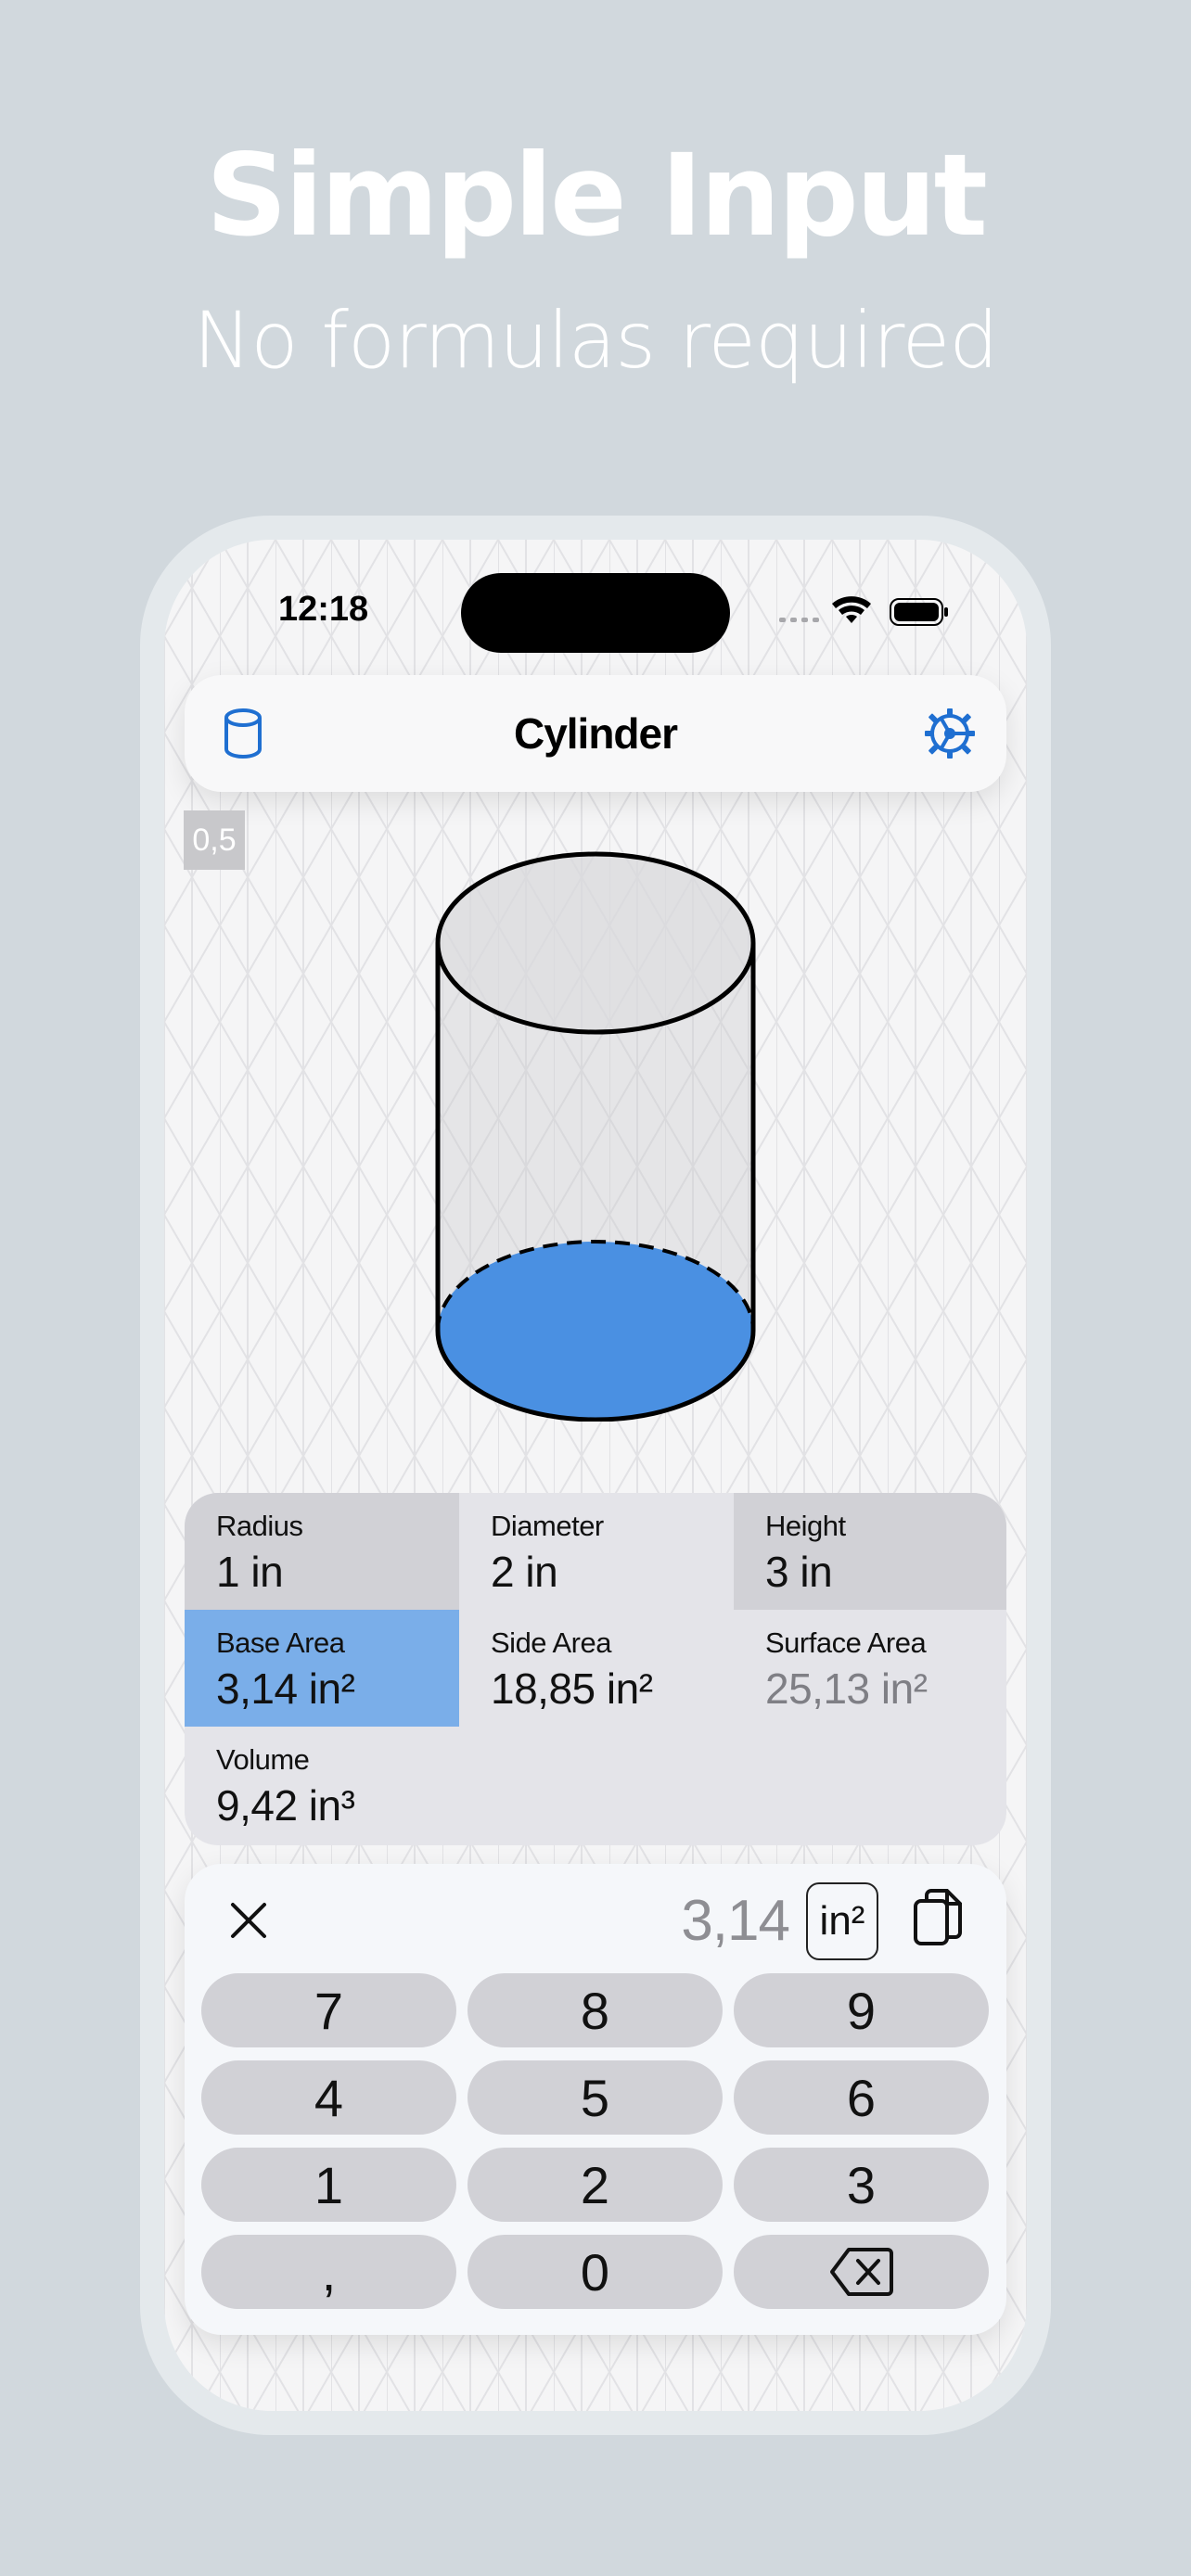 This screenshot has height=2576, width=1191. Describe the element at coordinates (524, 1572) in the screenshot. I see `diameter-value: 2 in` at that location.